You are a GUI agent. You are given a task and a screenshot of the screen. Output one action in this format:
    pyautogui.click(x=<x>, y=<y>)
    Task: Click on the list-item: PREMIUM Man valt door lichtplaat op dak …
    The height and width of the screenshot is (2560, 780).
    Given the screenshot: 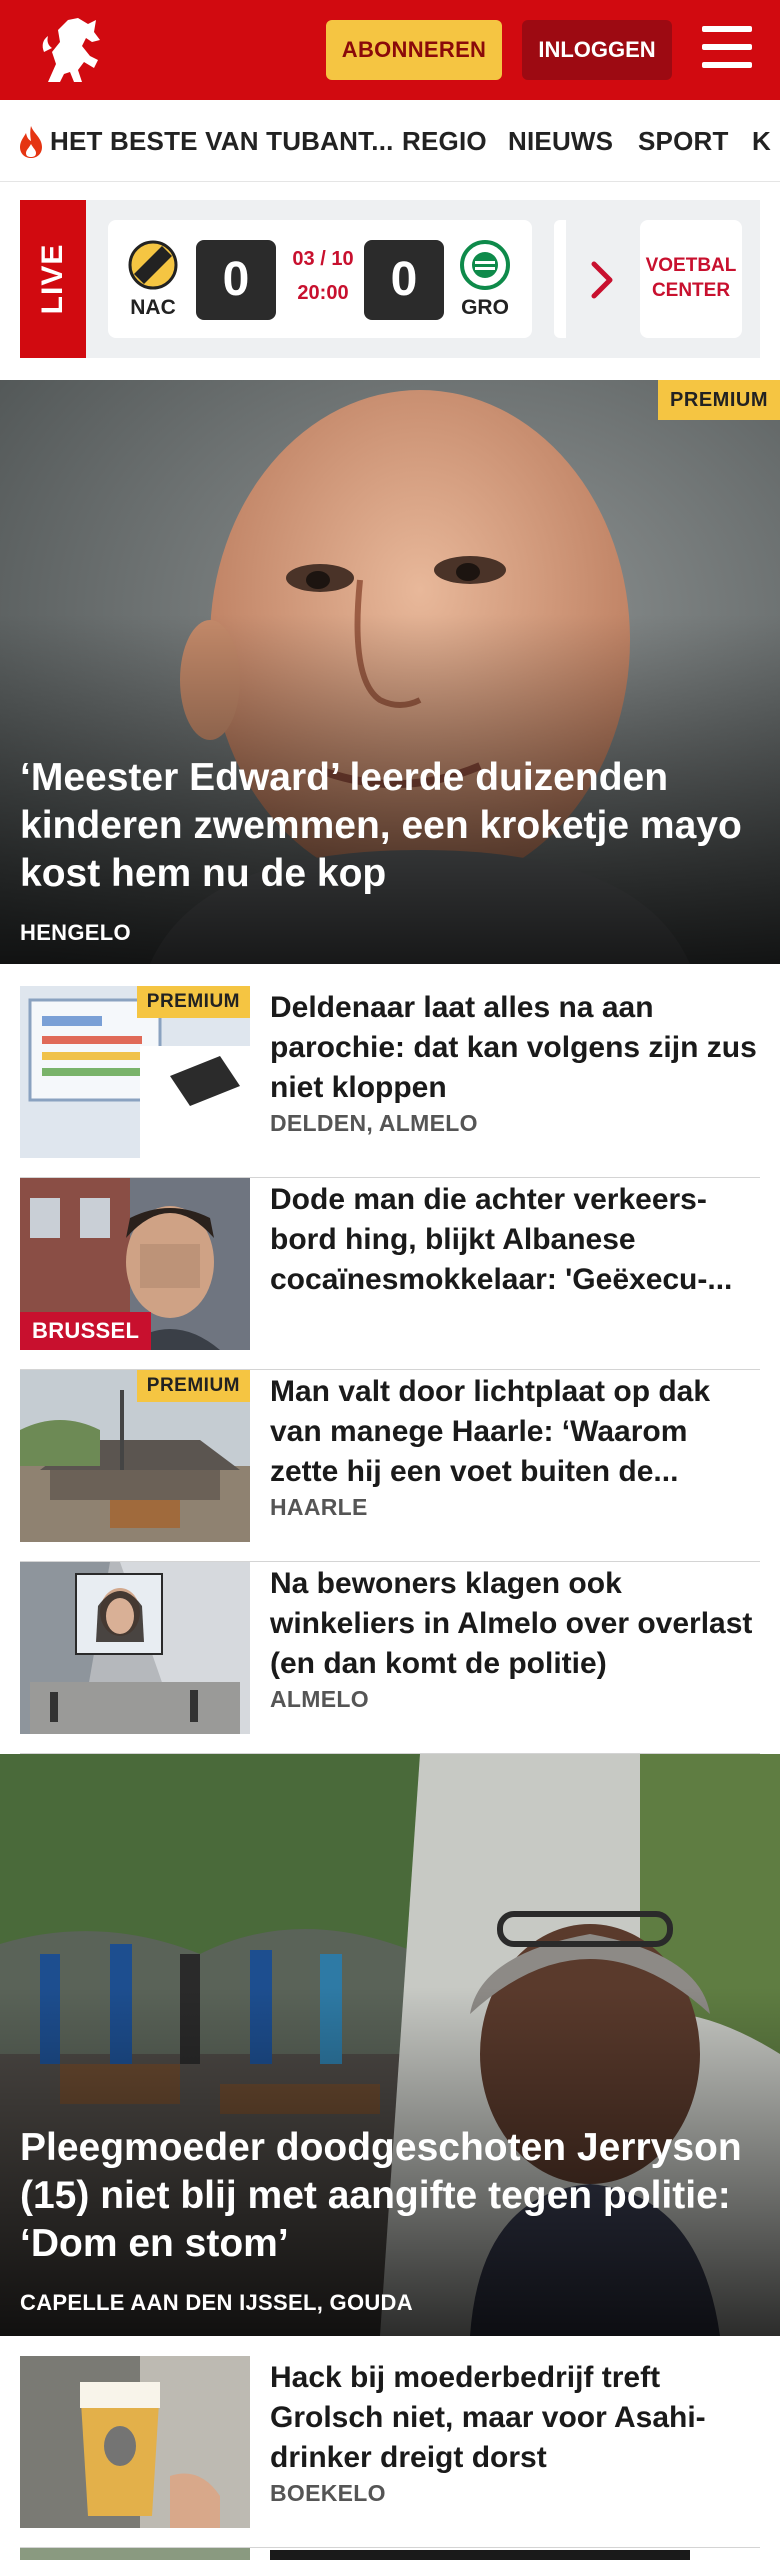 What is the action you would take?
    pyautogui.click(x=390, y=1466)
    